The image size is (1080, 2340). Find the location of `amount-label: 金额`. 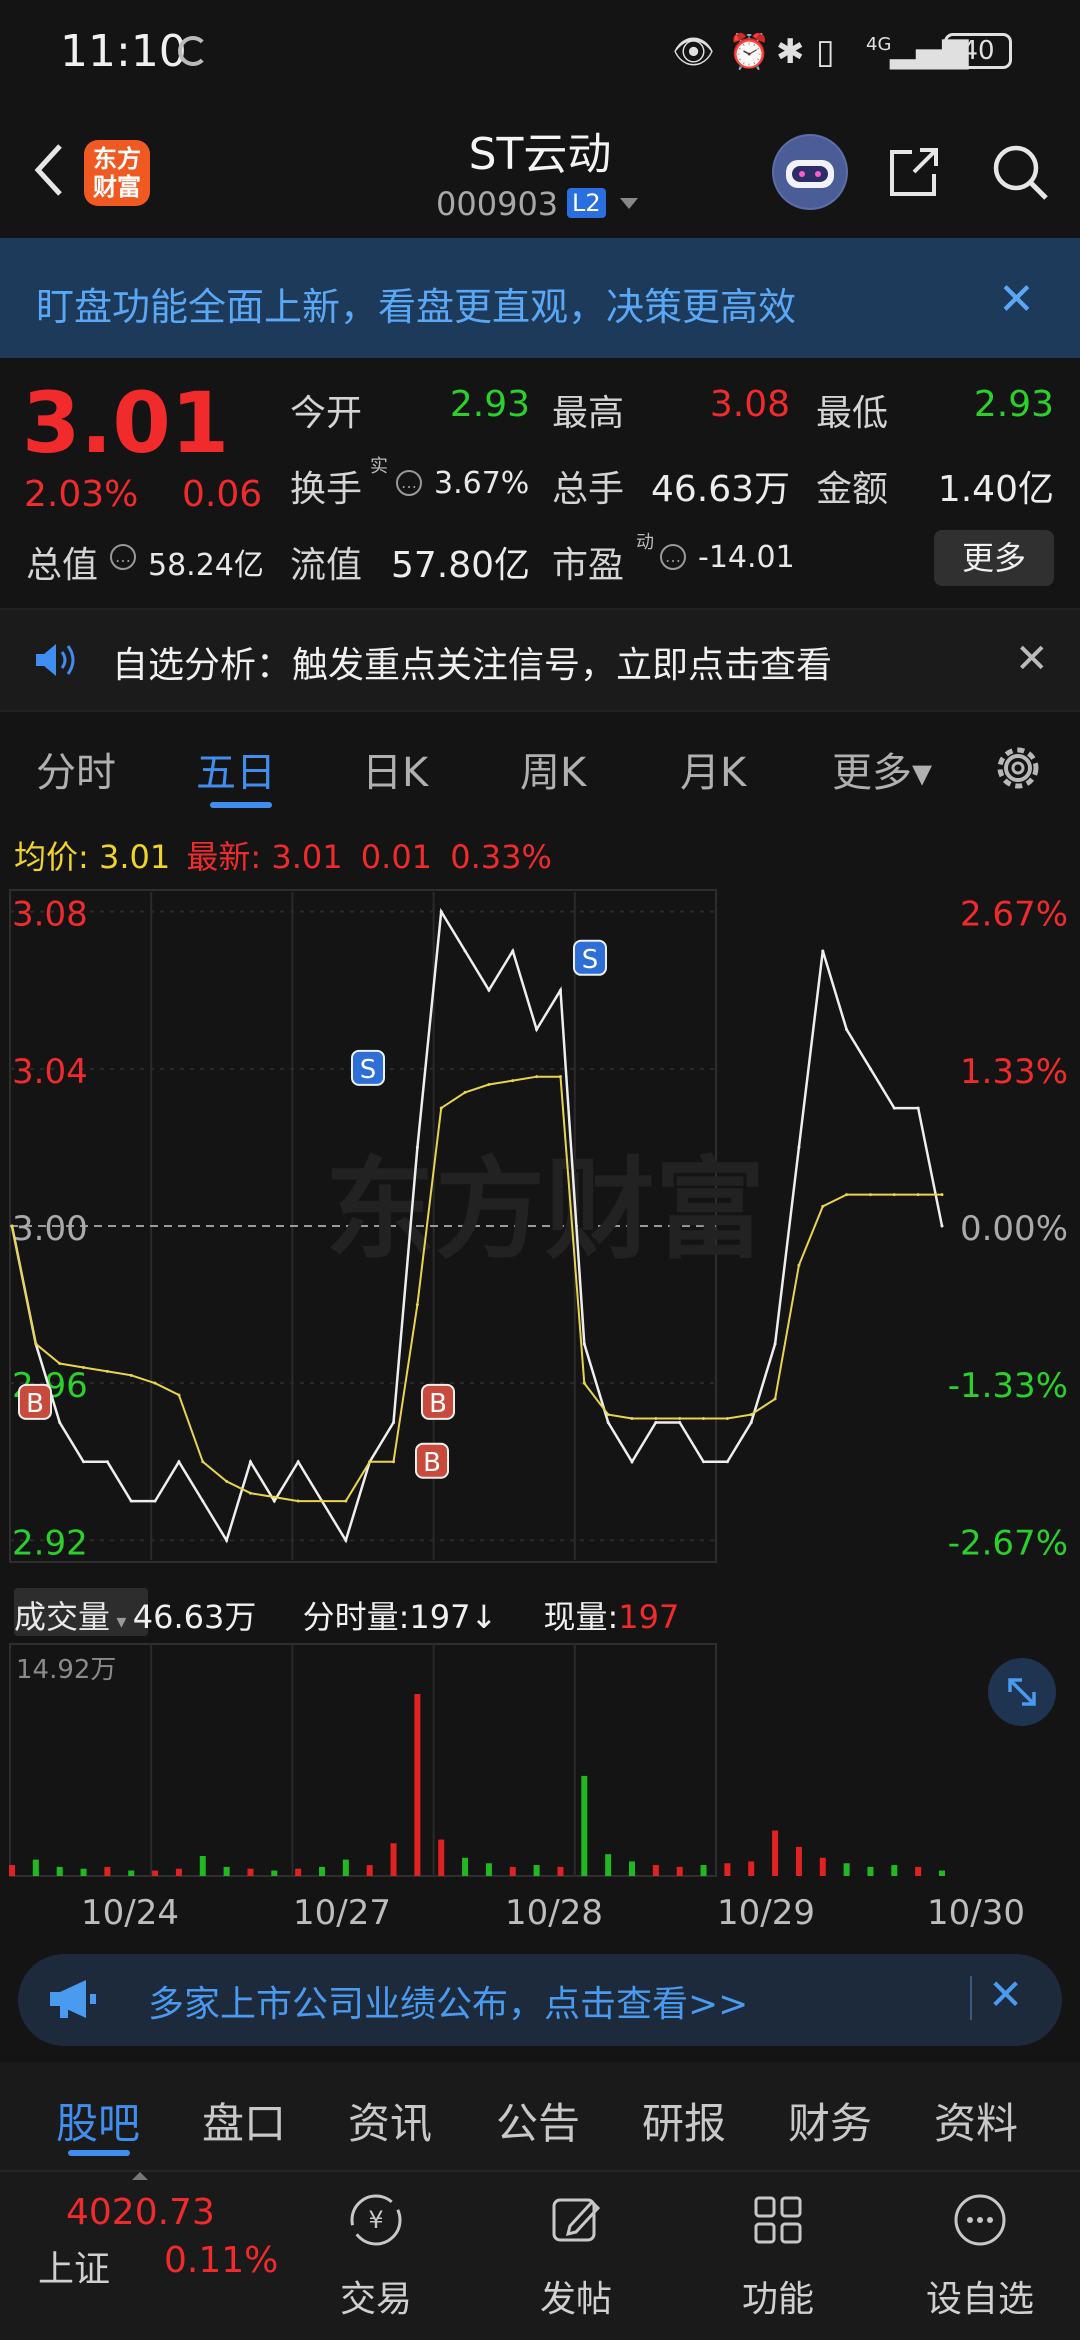

amount-label: 金额 is located at coordinates (852, 489).